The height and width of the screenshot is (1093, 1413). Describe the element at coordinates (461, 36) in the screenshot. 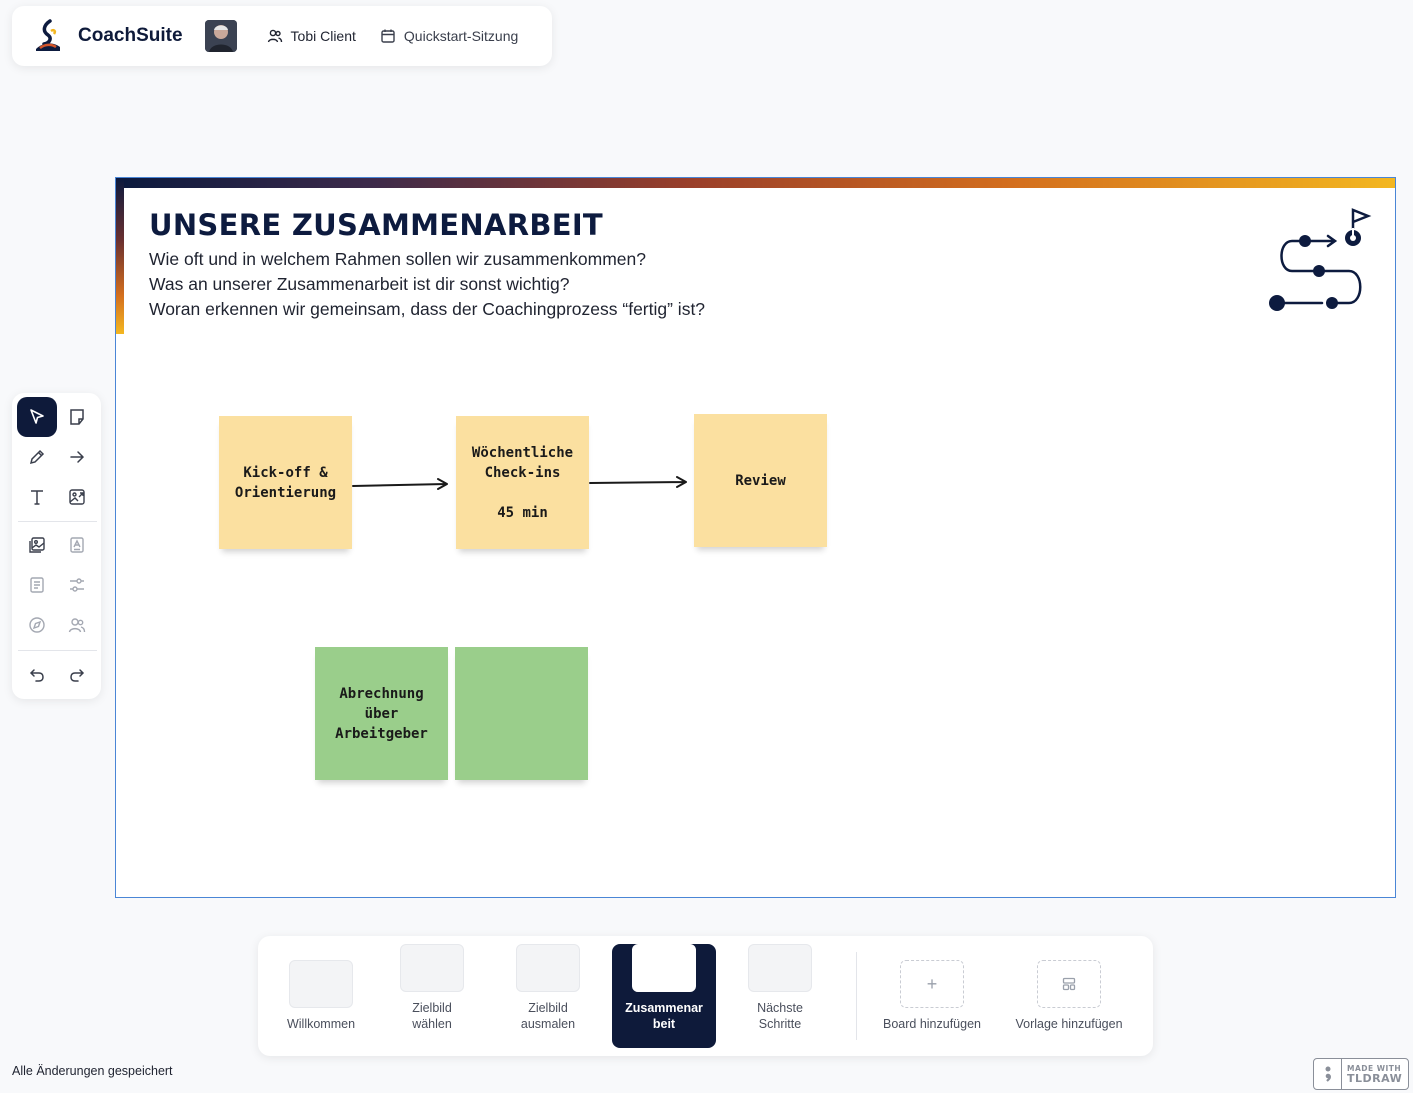

I see `session-label: Quickstart-Sitzung` at that location.